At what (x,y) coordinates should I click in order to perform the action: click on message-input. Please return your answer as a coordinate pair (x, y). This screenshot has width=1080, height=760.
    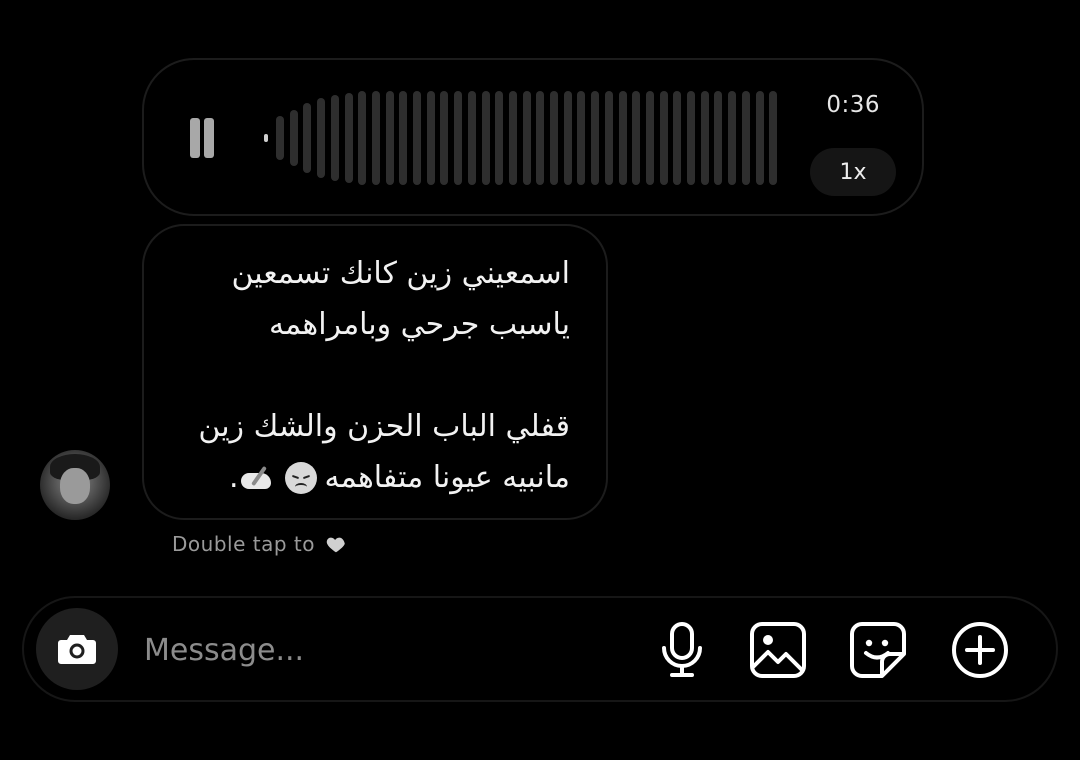
    Looking at the image, I should click on (384, 650).